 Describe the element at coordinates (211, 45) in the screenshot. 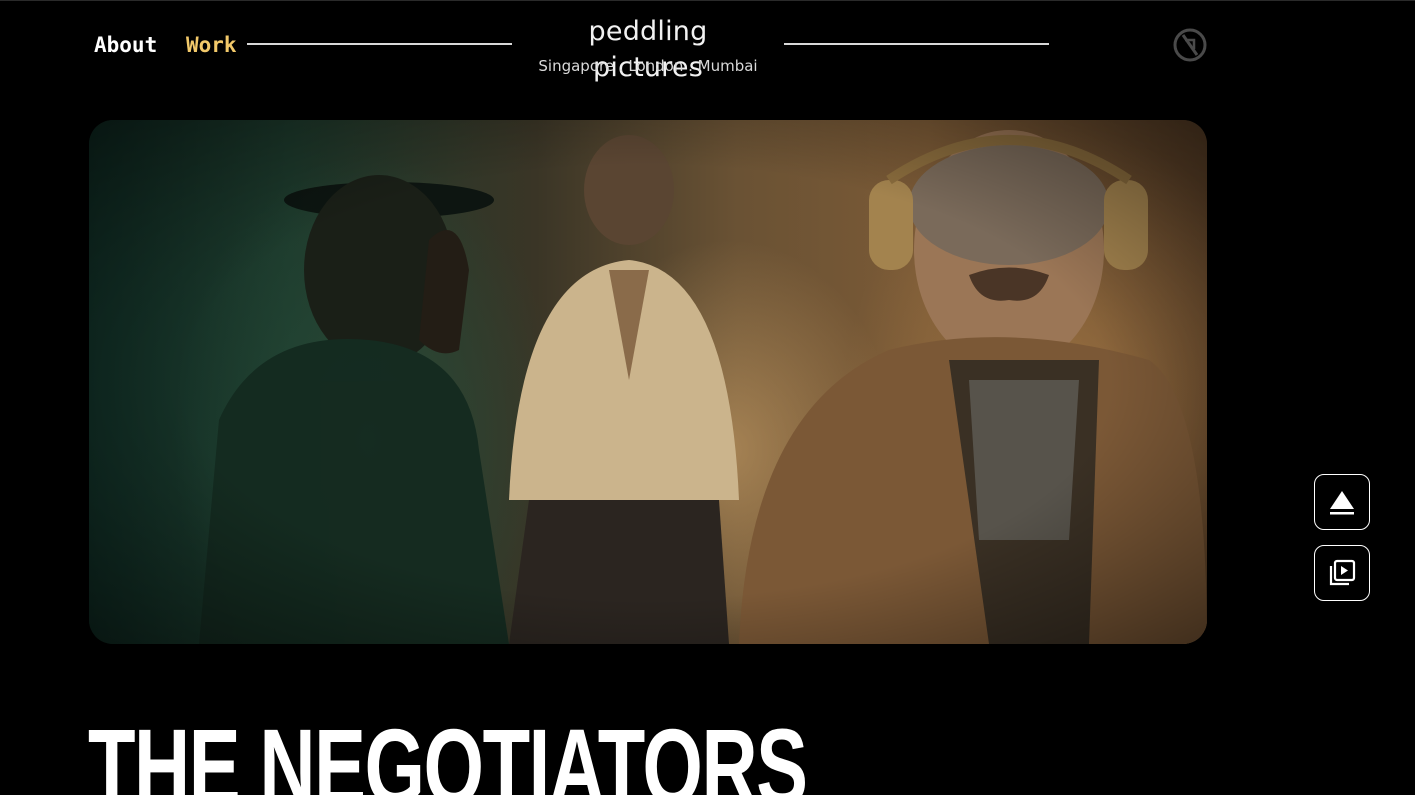

I see `nav-work-link: Work` at that location.